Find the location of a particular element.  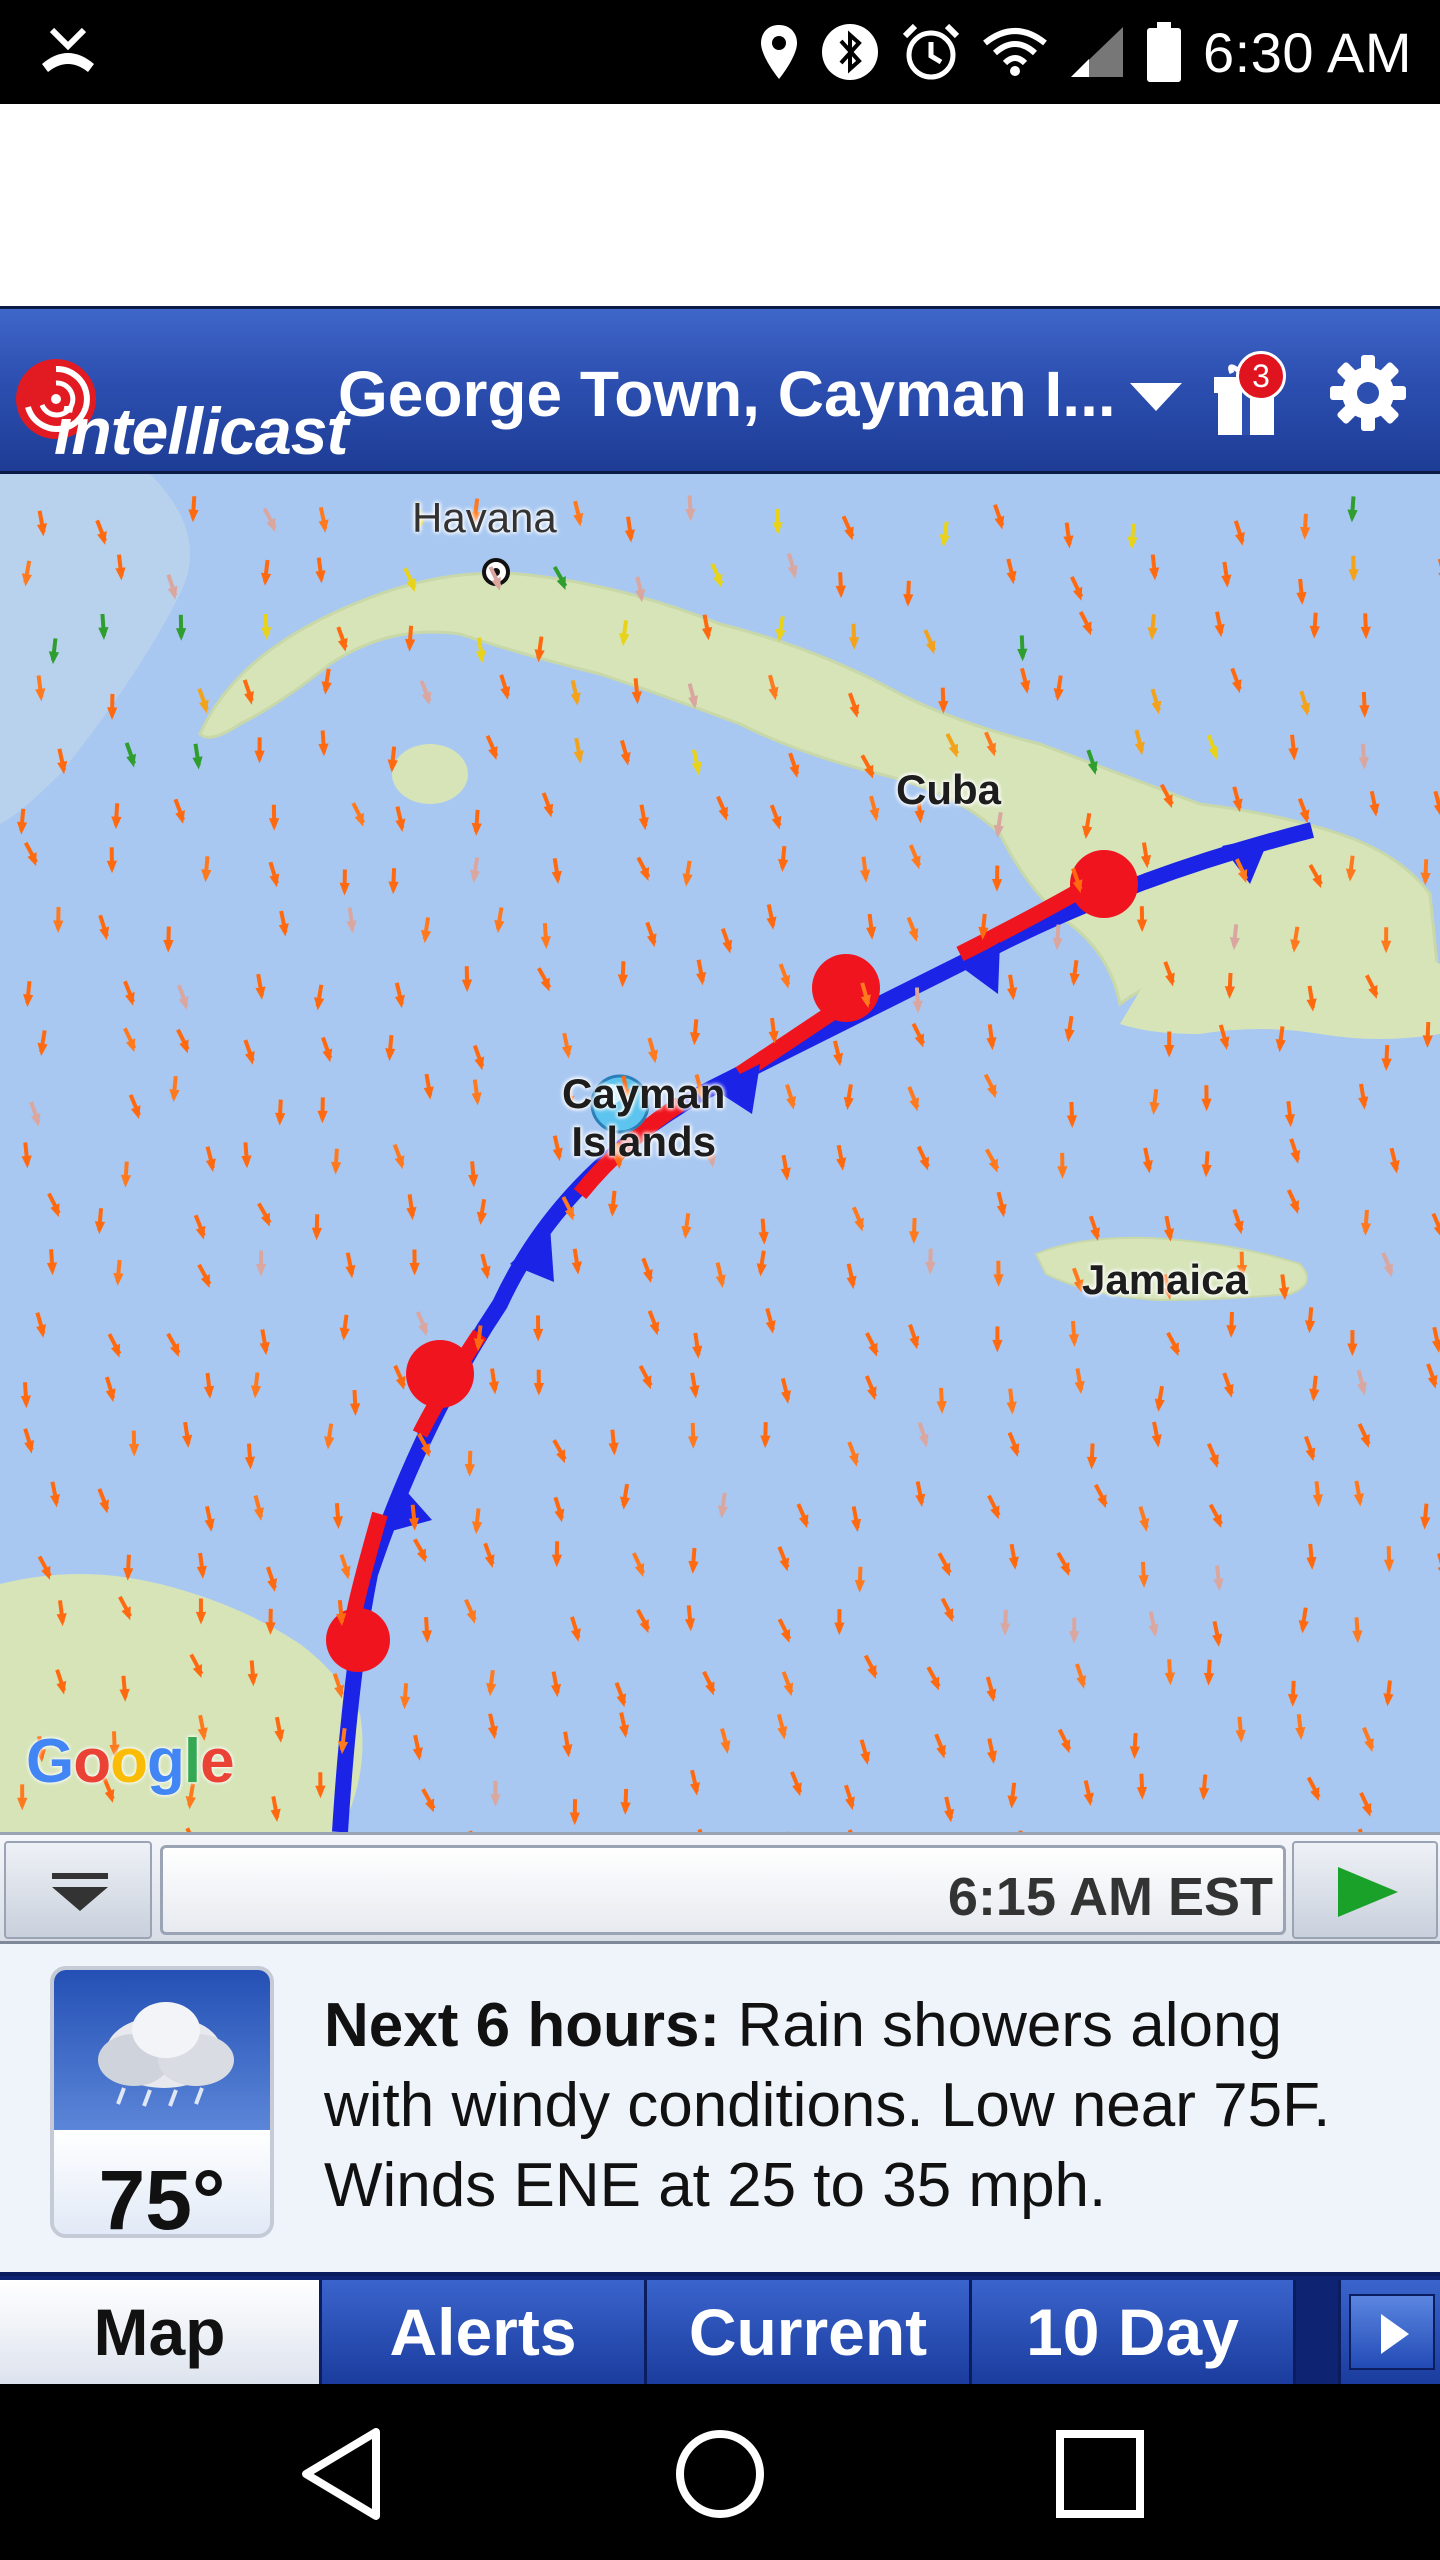

tabs-more-button is located at coordinates (1389, 2332).